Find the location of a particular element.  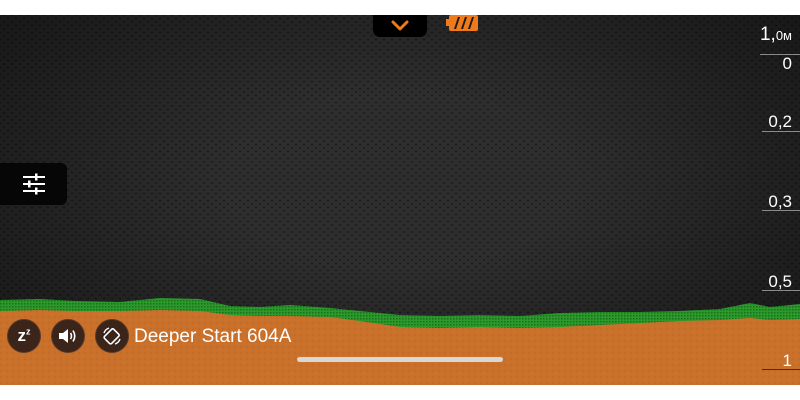

sleep-icon: zz is located at coordinates (24, 336).